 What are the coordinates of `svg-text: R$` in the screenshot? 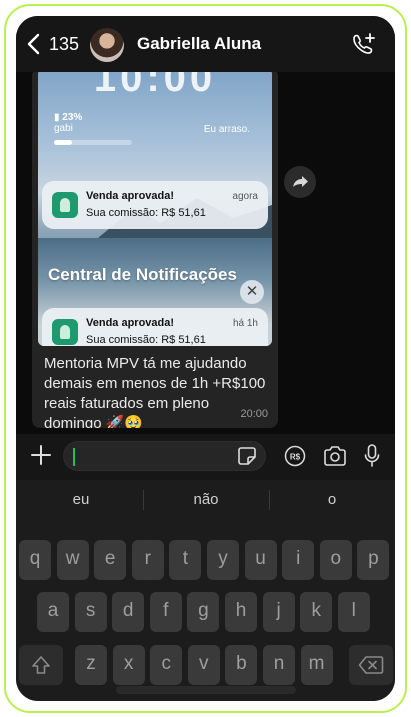 It's located at (295, 457).